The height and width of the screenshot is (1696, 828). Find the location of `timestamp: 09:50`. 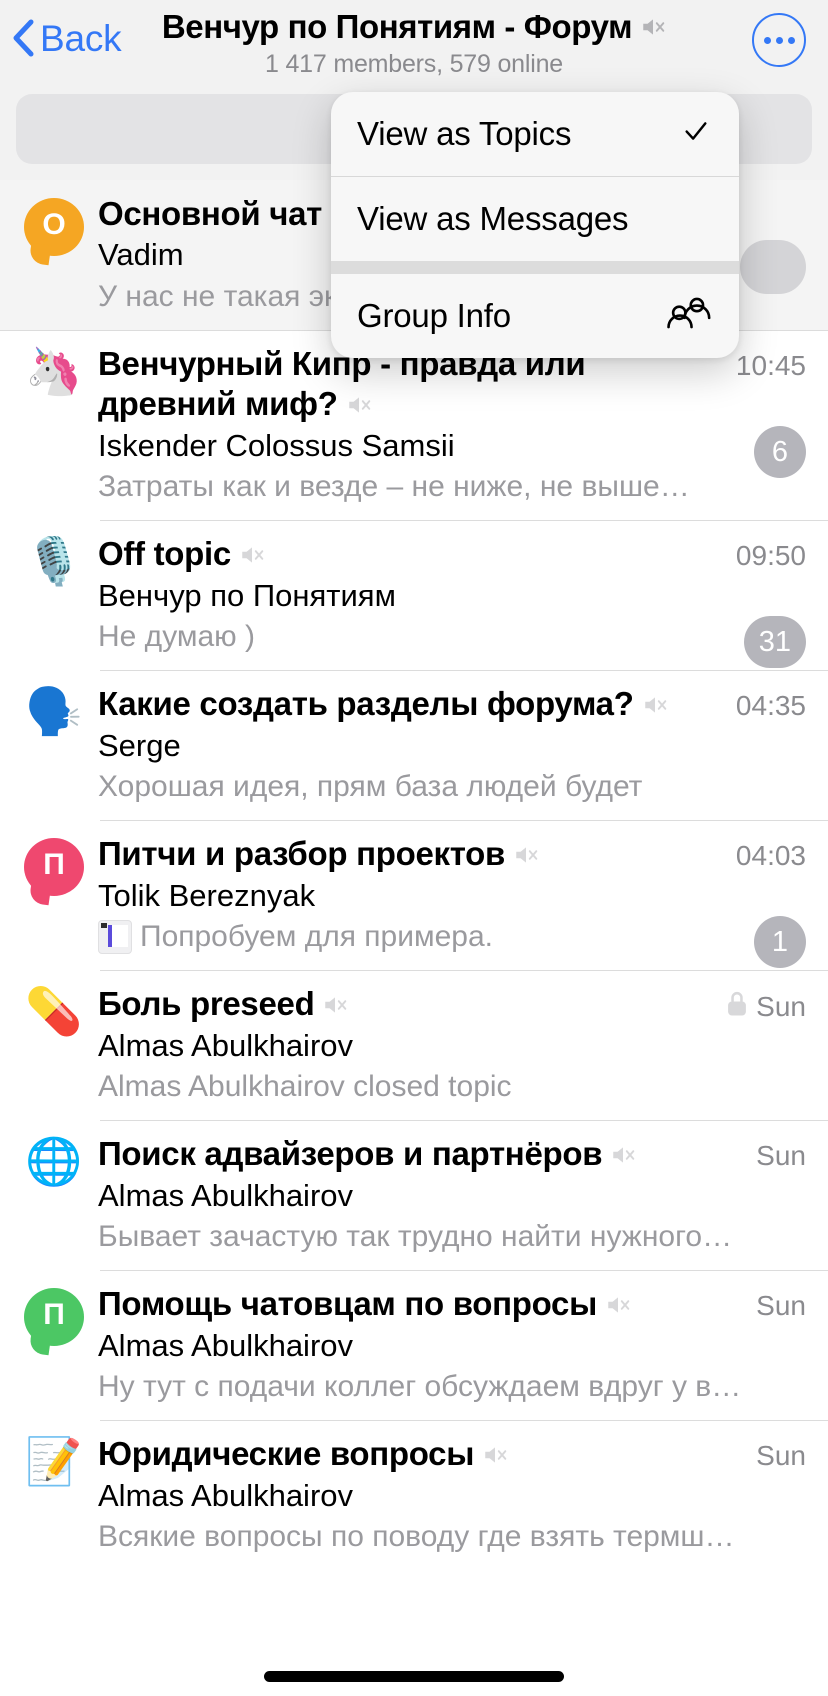

timestamp: 09:50 is located at coordinates (770, 556).